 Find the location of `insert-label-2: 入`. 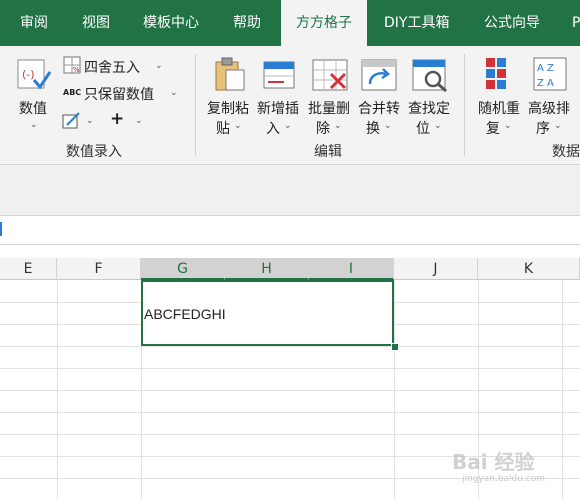

insert-label-2: 入 is located at coordinates (273, 129).